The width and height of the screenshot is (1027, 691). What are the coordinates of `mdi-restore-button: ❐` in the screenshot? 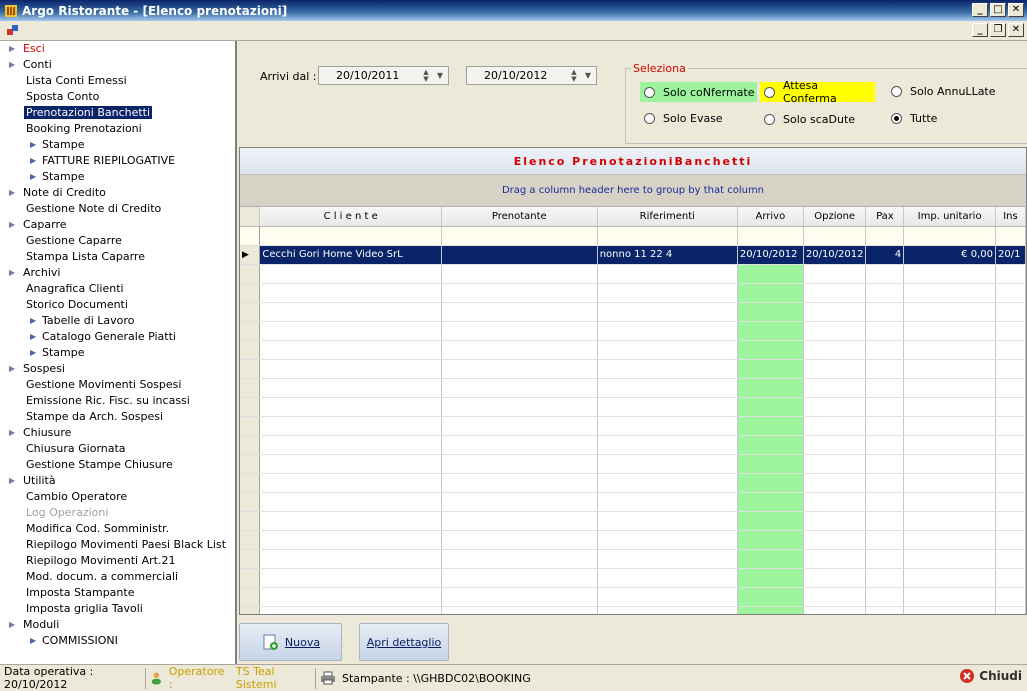 It's located at (998, 30).